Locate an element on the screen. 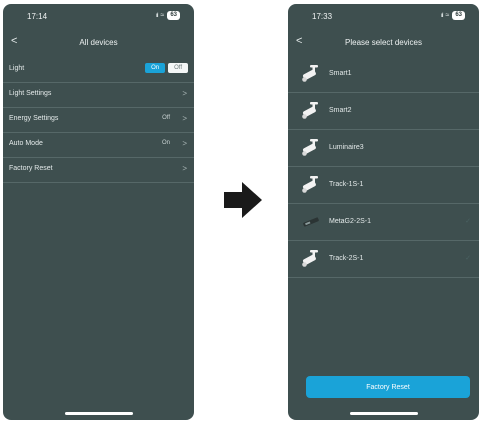  status-time: 17:33 is located at coordinates (322, 16).